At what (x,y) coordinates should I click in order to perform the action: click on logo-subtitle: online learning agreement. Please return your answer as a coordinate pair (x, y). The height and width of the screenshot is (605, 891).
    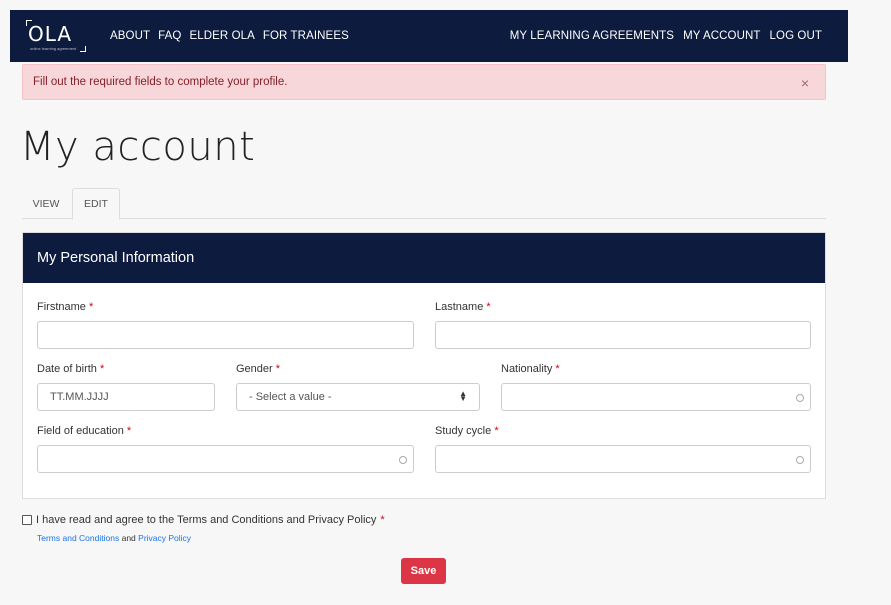
    Looking at the image, I should click on (53, 48).